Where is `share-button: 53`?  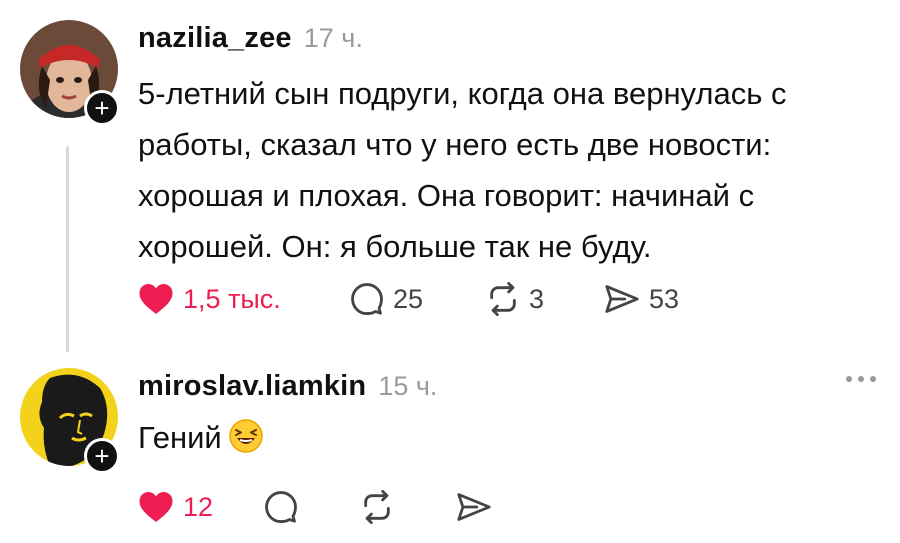
share-button: 53 is located at coordinates (641, 299).